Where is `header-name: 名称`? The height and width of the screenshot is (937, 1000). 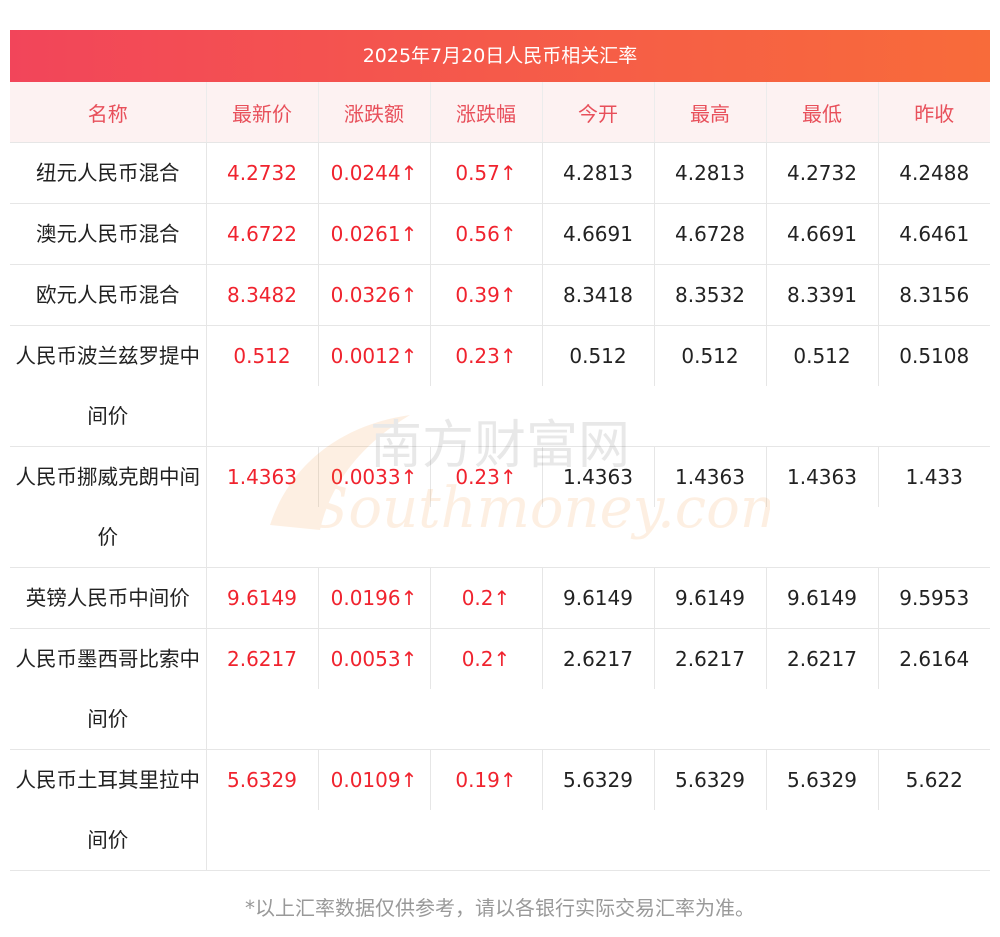
header-name: 名称 is located at coordinates (108, 112).